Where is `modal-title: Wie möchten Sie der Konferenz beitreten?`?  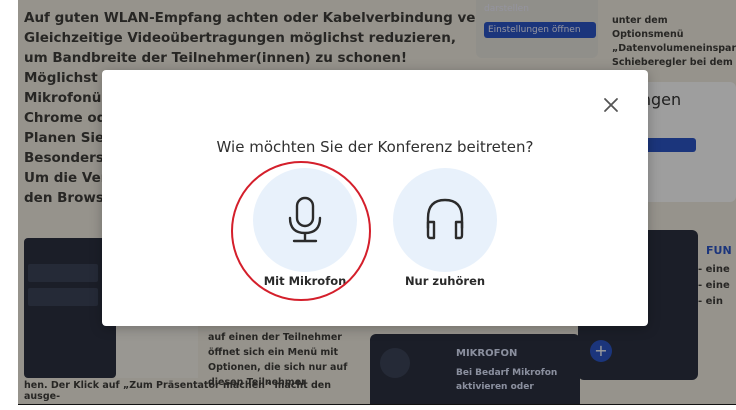 modal-title: Wie möchten Sie der Konferenz beitreten? is located at coordinates (375, 147).